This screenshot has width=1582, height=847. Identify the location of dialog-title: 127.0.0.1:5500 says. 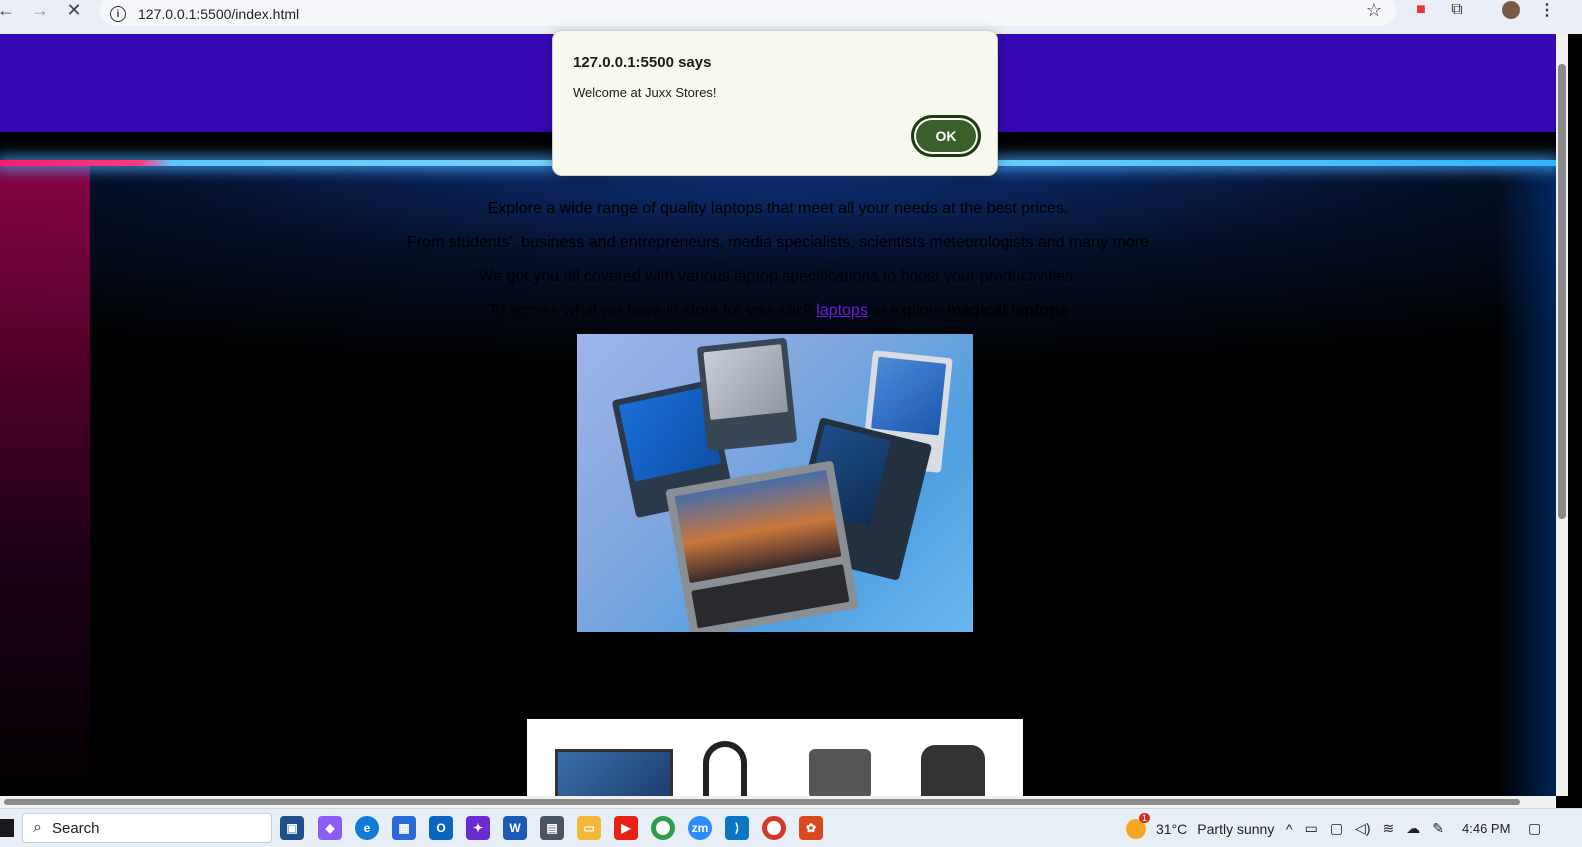
(642, 62).